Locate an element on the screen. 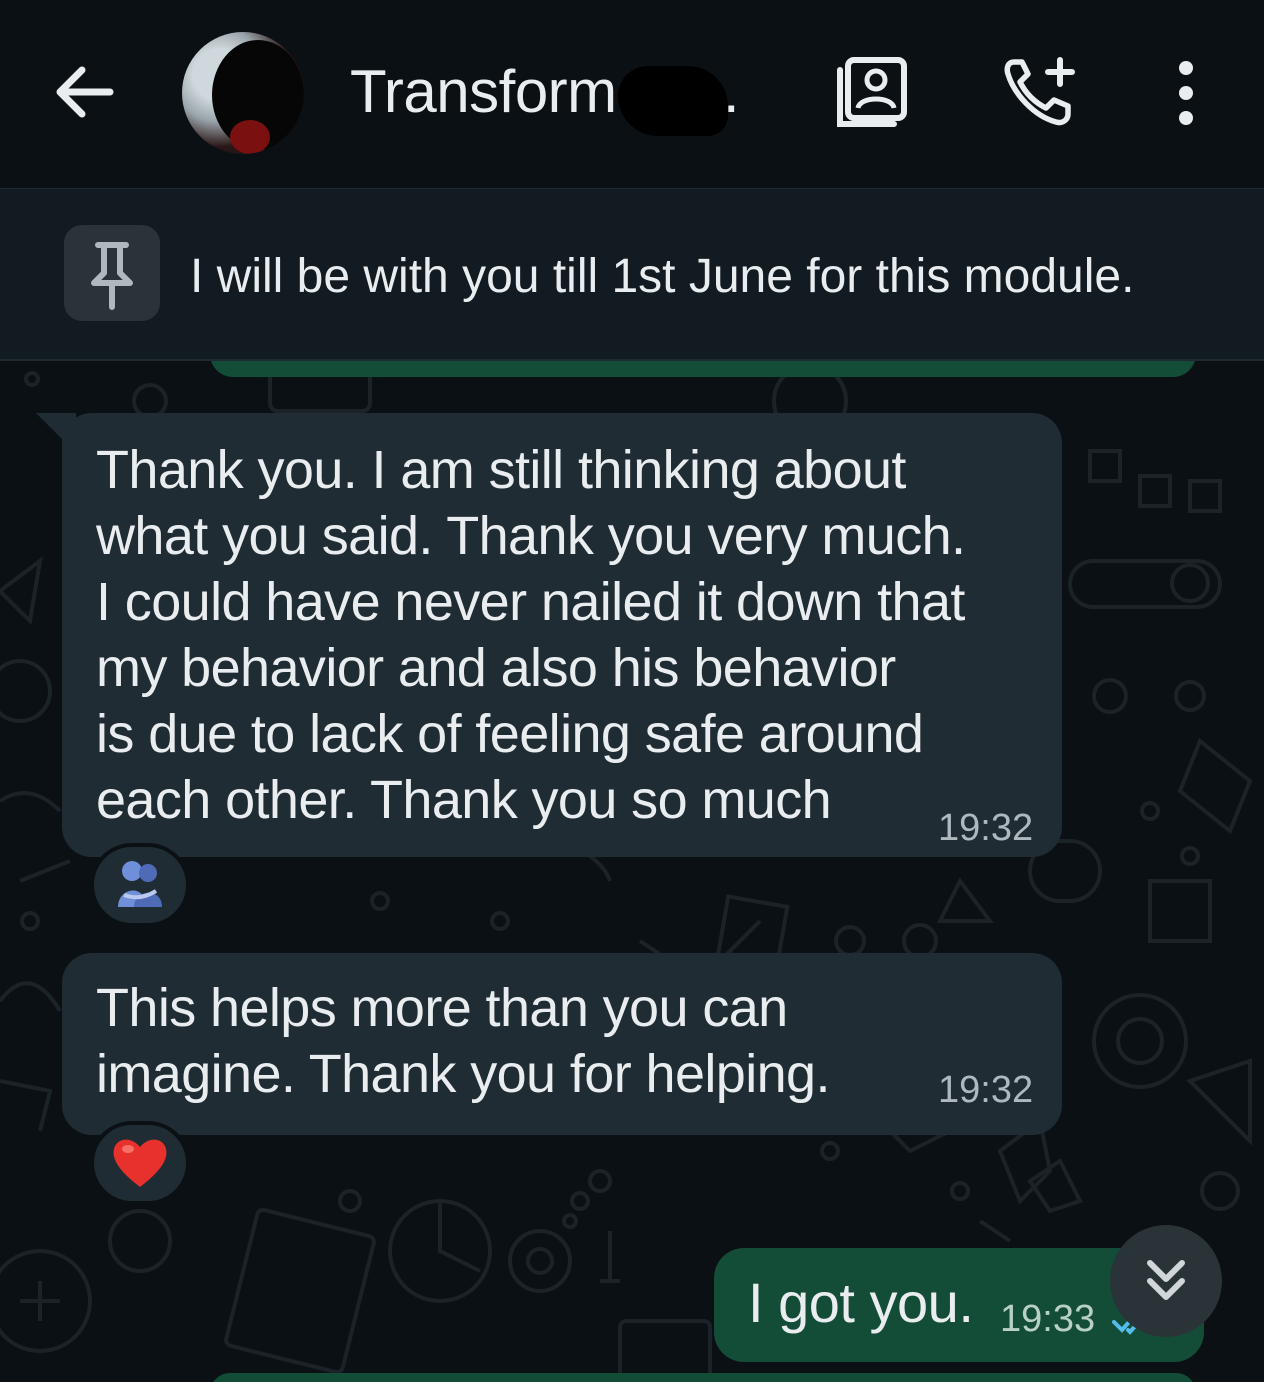 Image resolution: width=1264 pixels, height=1382 pixels. double-chevron-down-icon is located at coordinates (1166, 1280).